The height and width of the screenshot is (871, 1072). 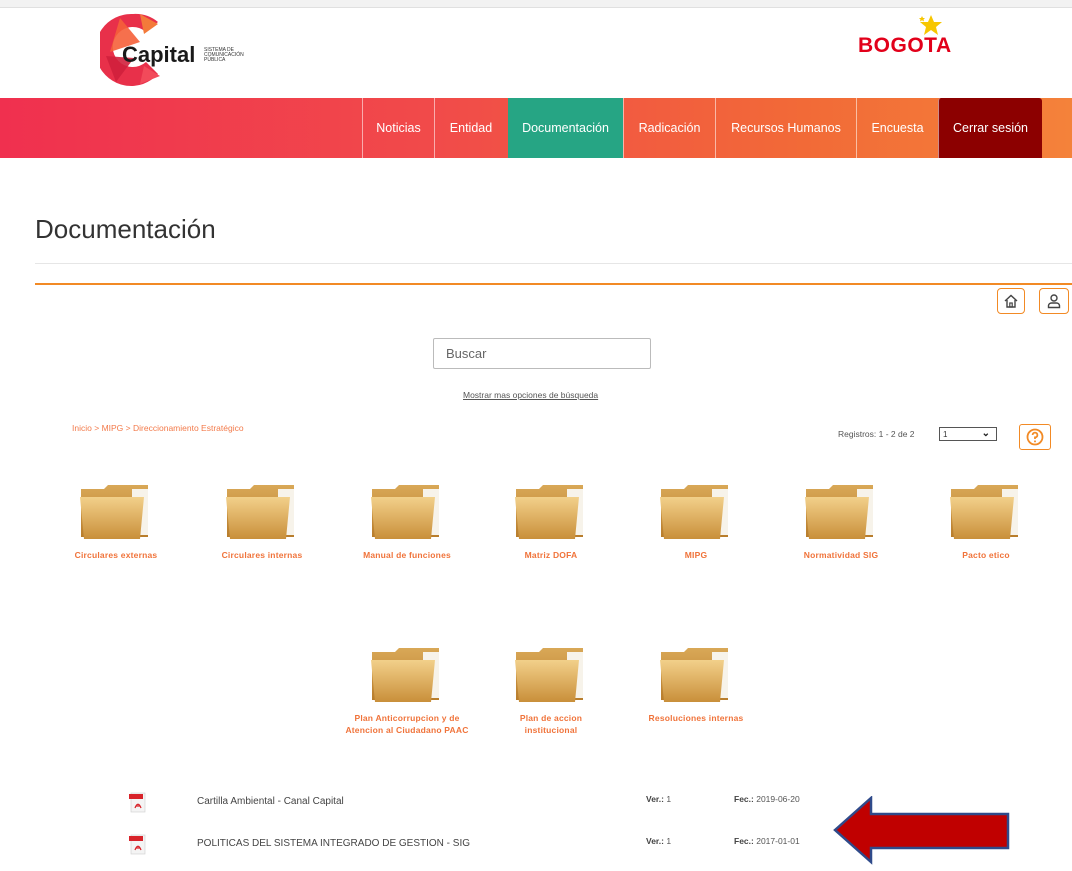 What do you see at coordinates (188, 428) in the screenshot?
I see `breadcrumb-item-direccionamiento: Direccionamiento Estratégico` at bounding box center [188, 428].